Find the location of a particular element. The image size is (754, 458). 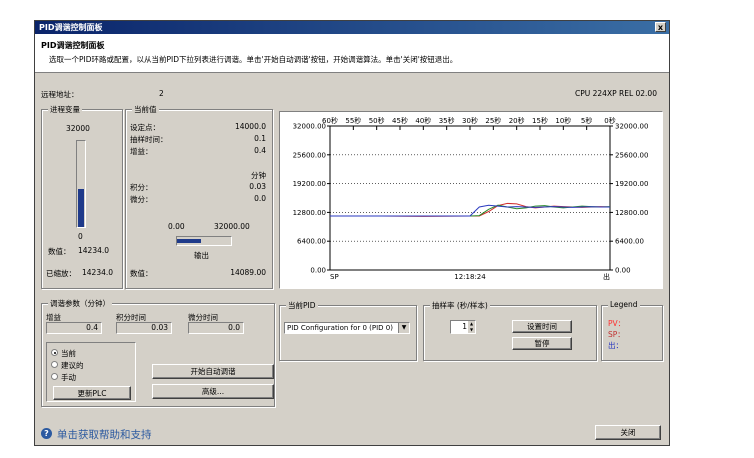

process-variable-group: 进程变量 32000 0 数值： 14234.0 已缩放： 14234.0 is located at coordinates (82, 196).